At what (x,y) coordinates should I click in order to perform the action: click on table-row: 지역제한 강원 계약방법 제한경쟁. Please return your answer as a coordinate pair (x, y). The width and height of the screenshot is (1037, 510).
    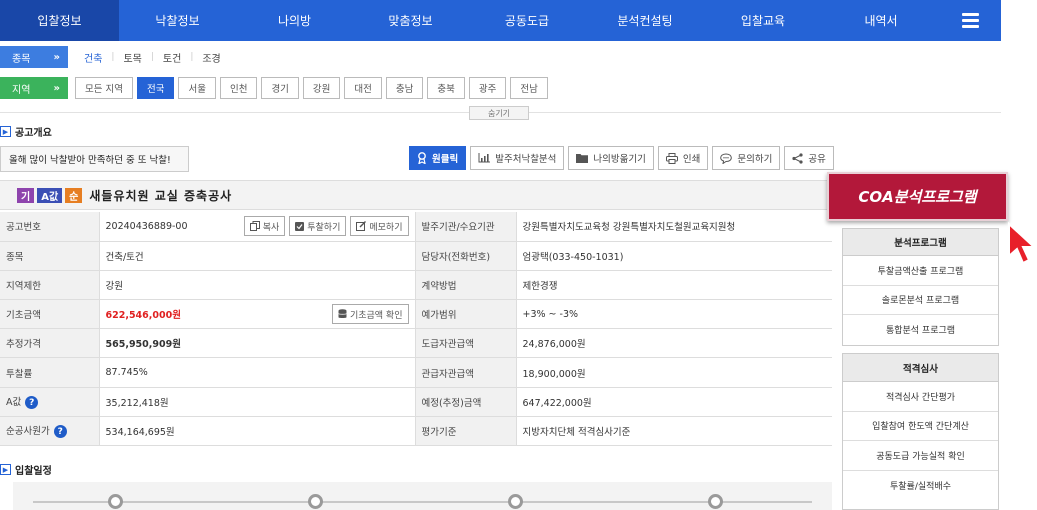
    Looking at the image, I should click on (416, 285).